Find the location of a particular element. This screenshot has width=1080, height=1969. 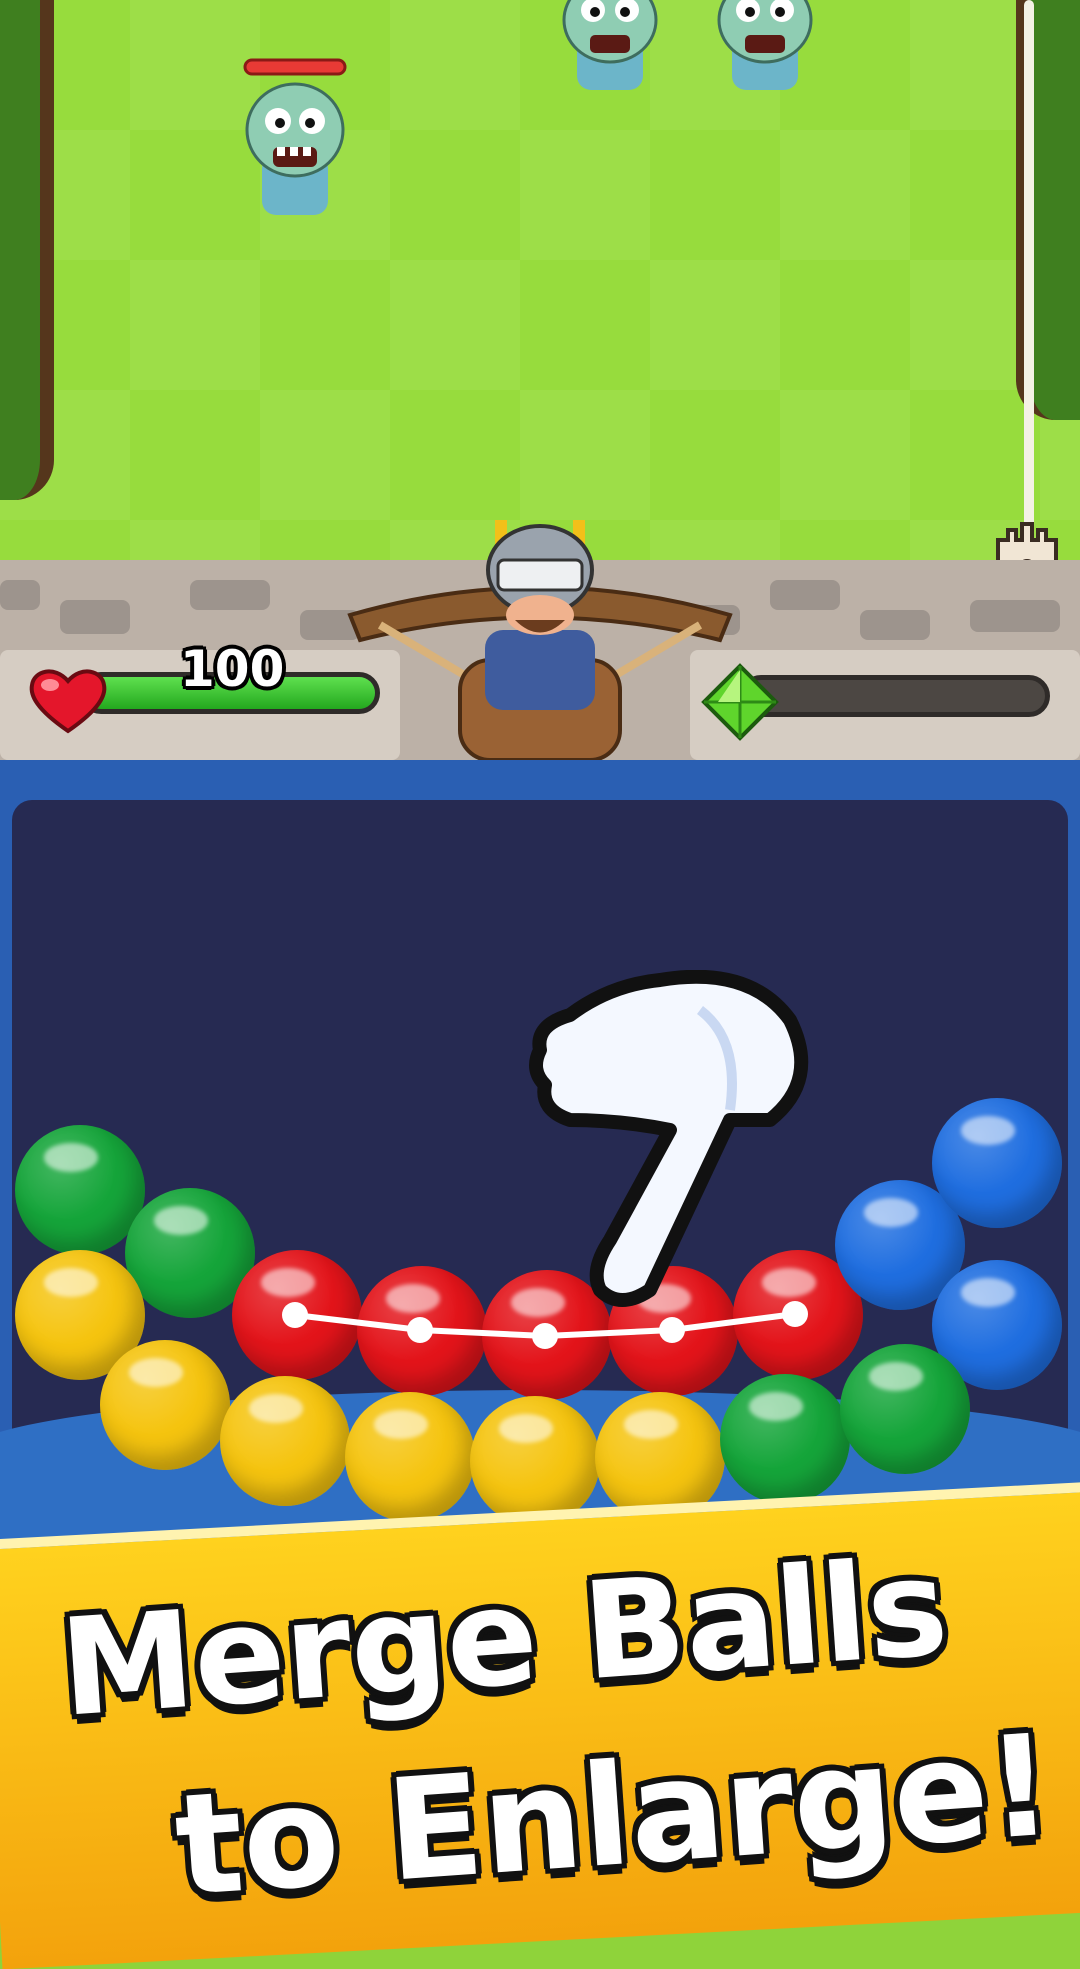

heart-icon is located at coordinates (68, 701).